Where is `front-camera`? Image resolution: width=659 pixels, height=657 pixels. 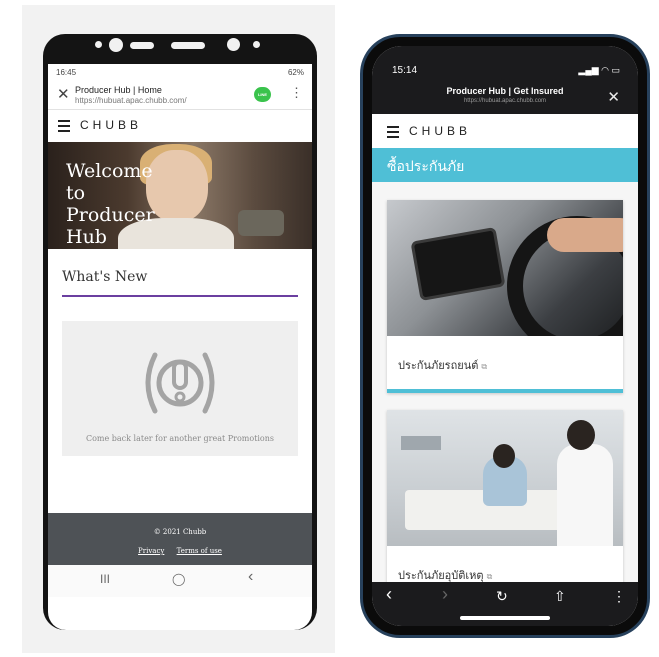 front-camera is located at coordinates (116, 45).